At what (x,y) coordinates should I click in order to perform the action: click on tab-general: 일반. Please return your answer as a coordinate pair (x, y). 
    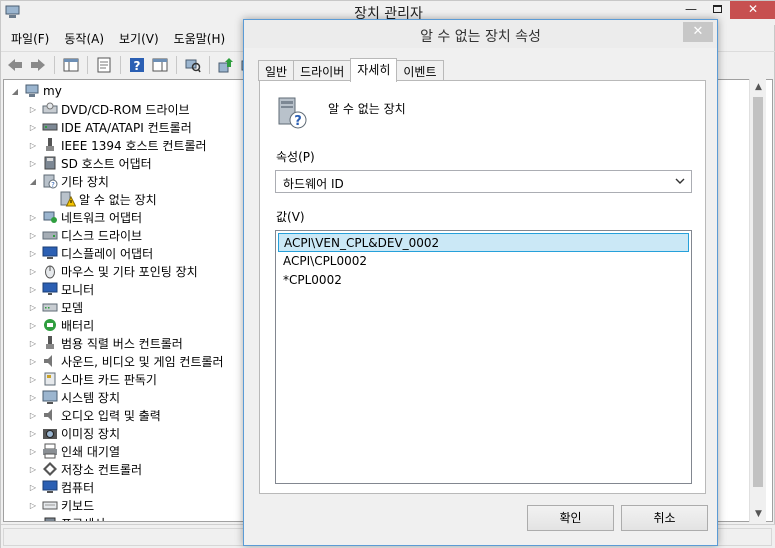
    Looking at the image, I should click on (276, 70).